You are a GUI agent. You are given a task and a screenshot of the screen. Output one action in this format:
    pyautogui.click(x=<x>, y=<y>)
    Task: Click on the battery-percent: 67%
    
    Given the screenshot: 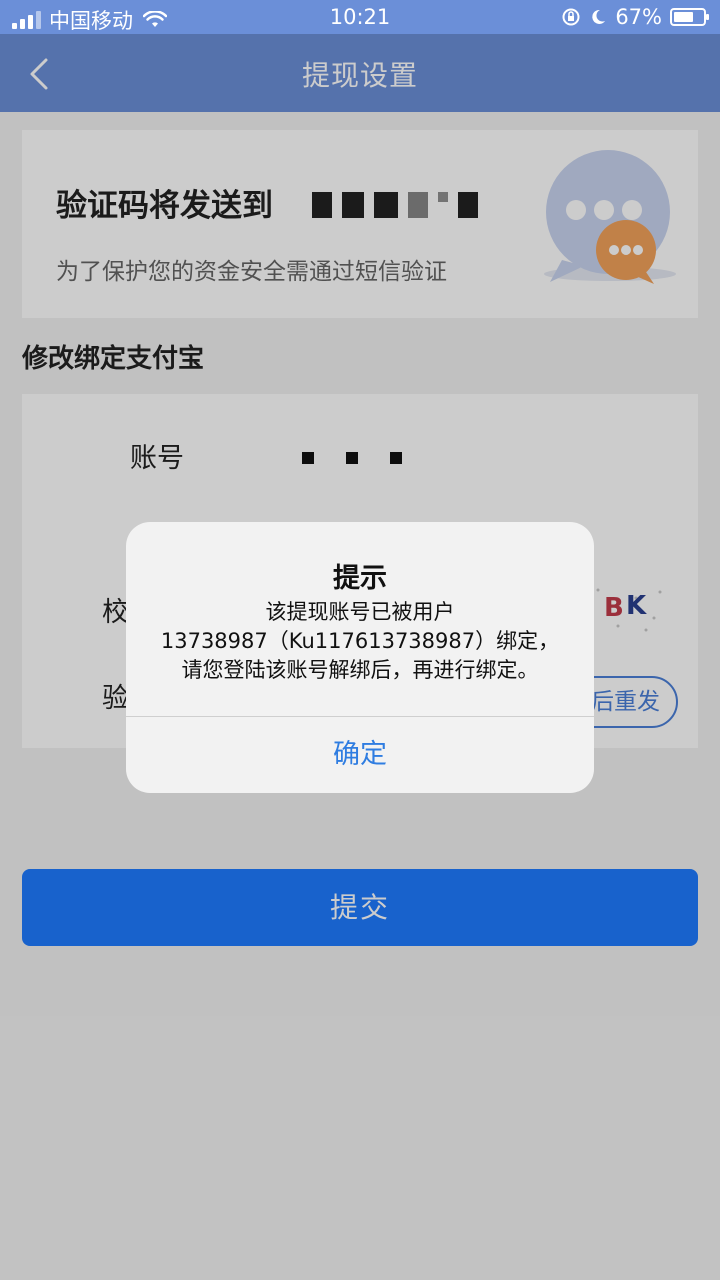 What is the action you would take?
    pyautogui.click(x=638, y=17)
    